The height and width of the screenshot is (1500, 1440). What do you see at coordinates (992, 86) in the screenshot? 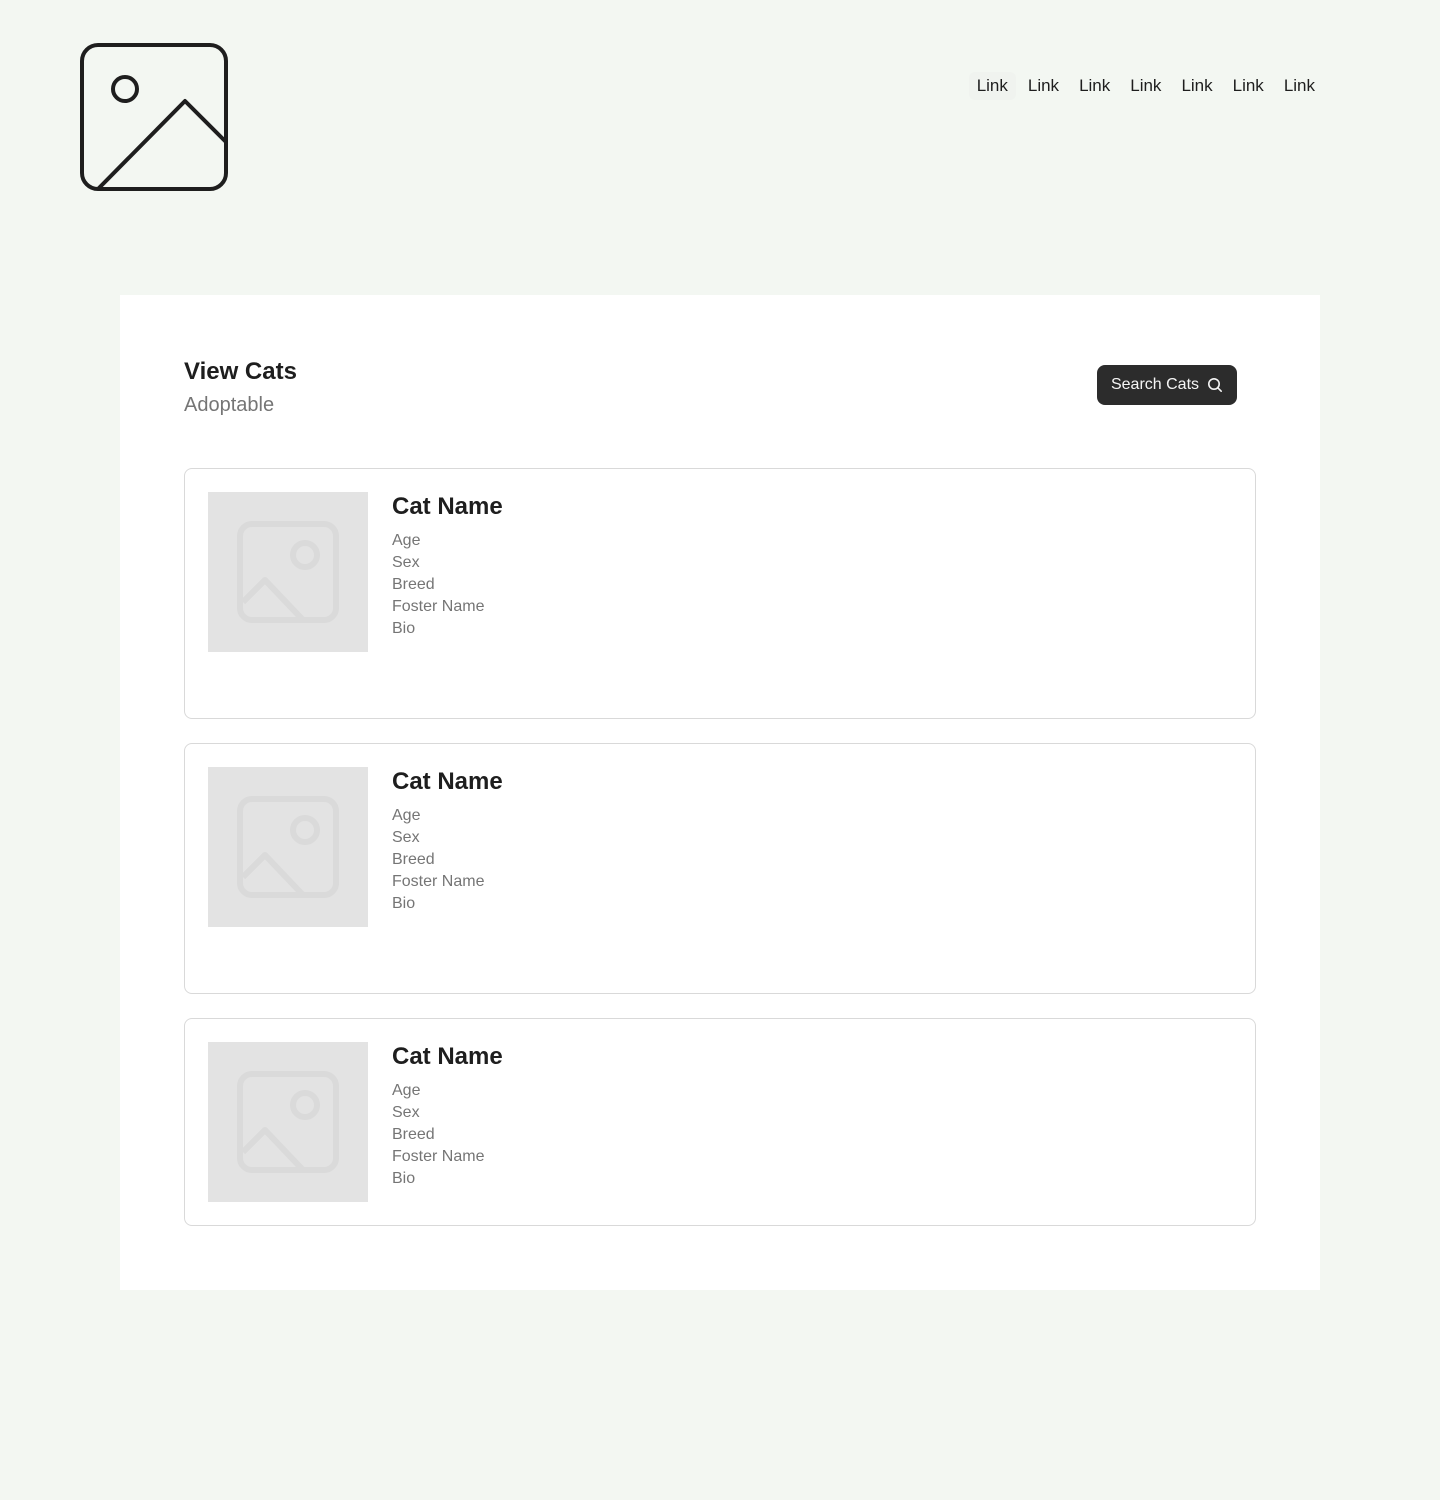
I see `nav-link-1: Link` at bounding box center [992, 86].